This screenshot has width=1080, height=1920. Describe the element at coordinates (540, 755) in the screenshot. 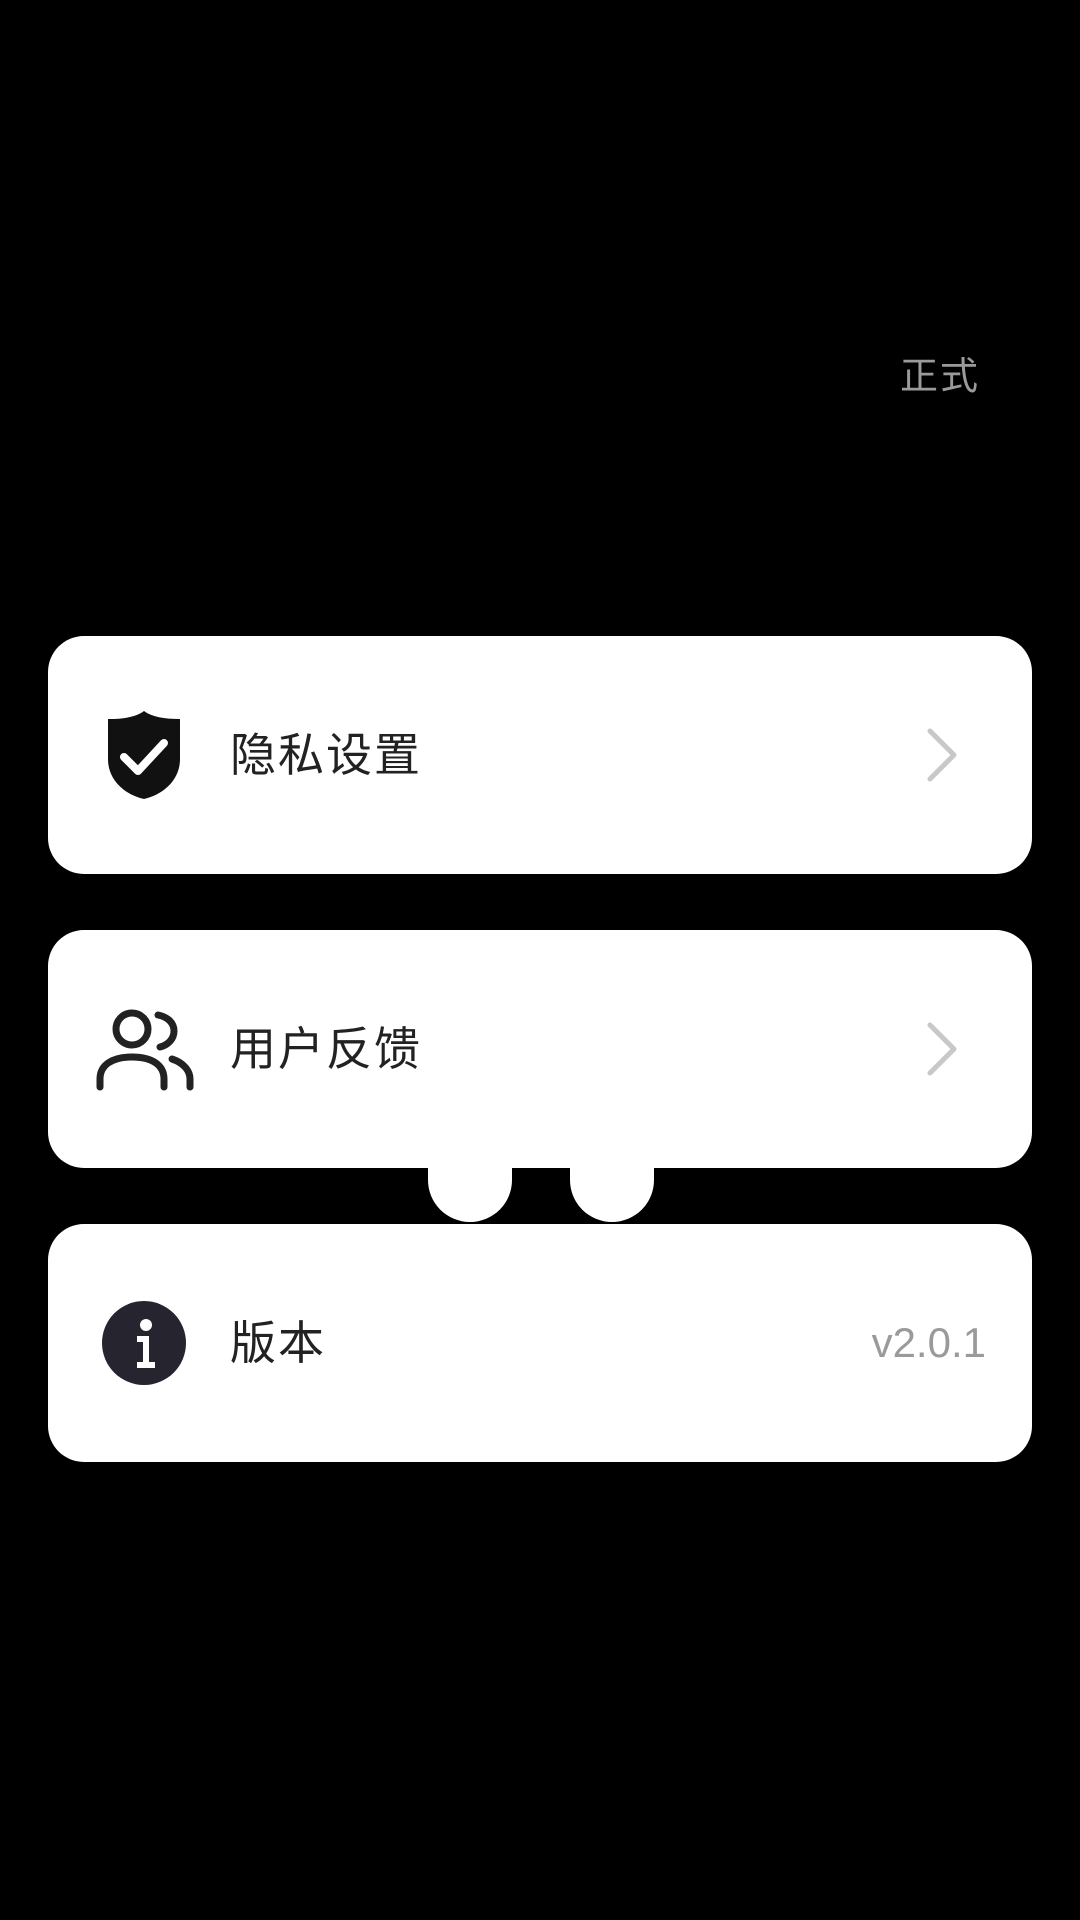

I see `privacy-settings-item: 隐私设置` at that location.